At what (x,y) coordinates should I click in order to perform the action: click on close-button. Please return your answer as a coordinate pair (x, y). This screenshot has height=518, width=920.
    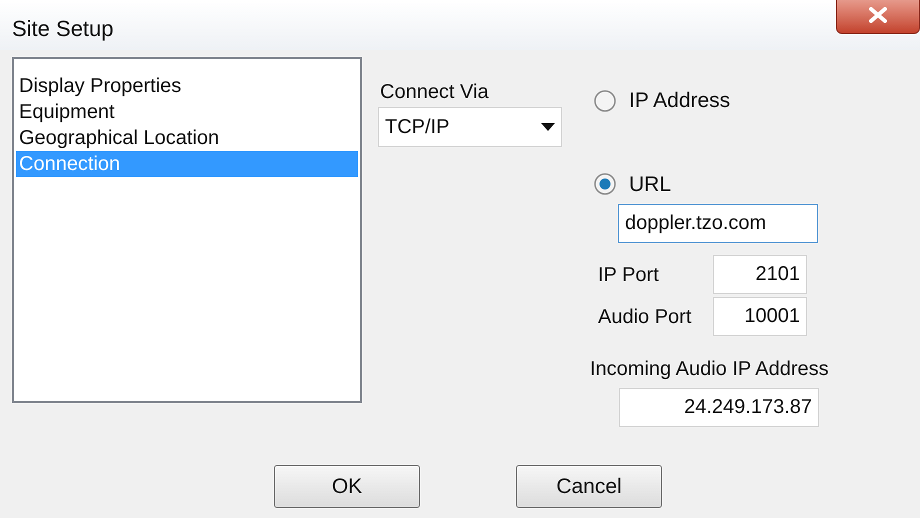
    Looking at the image, I should click on (878, 17).